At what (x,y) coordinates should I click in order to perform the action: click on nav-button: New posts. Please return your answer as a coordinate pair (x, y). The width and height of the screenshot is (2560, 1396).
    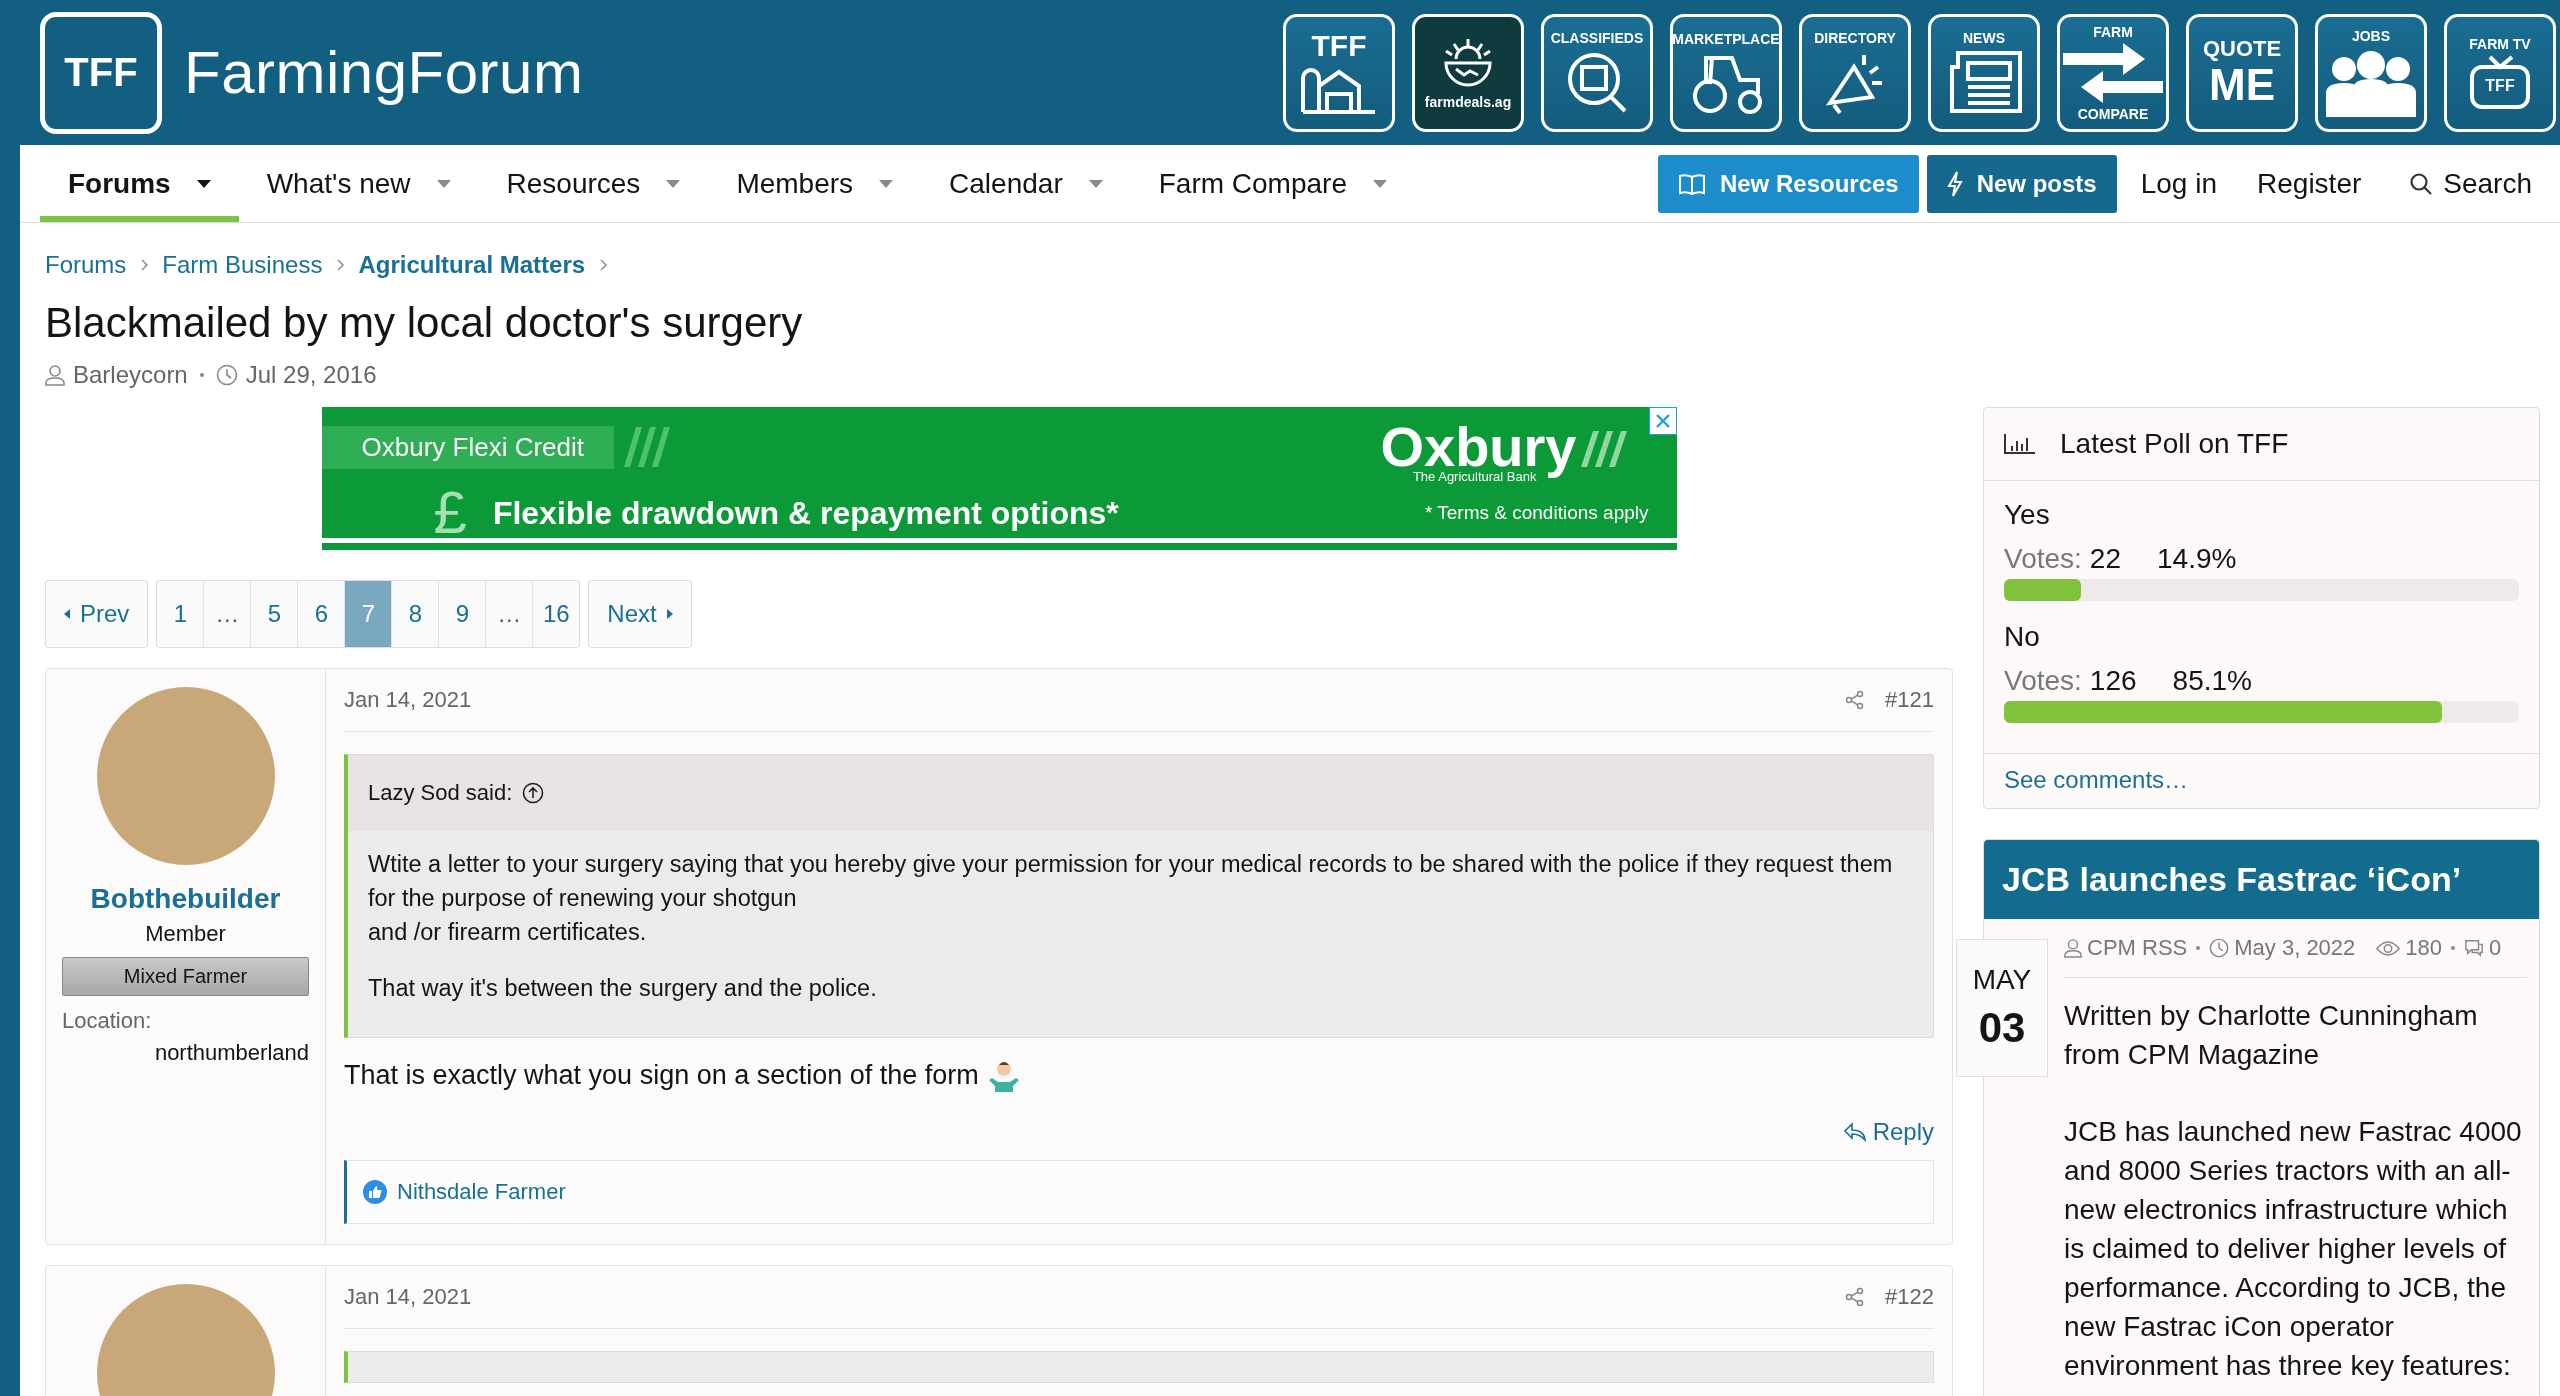
    Looking at the image, I should click on (2021, 183).